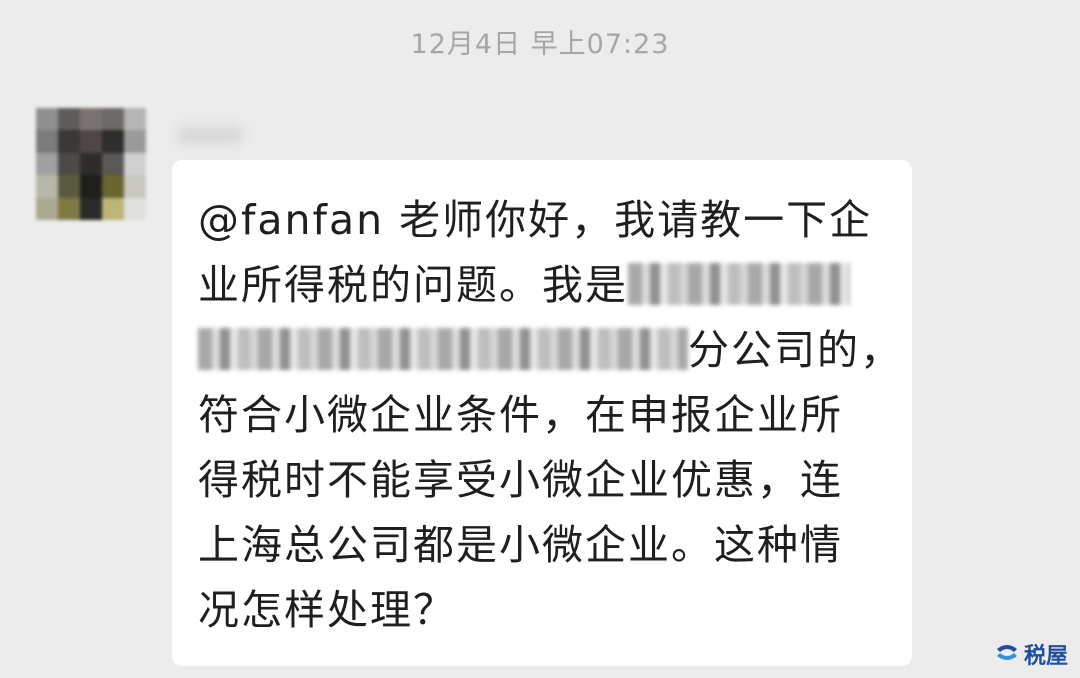  I want to click on message-line: 业所得税的问题。我是, so click(548, 285).